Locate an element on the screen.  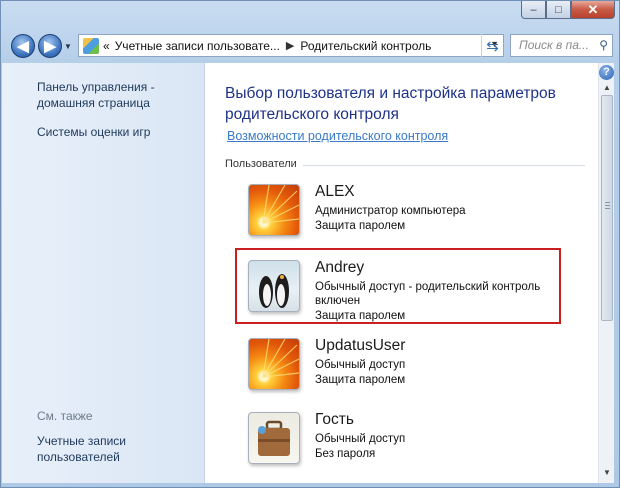
parental-controls-features-link: Возможности родительского контроля is located at coordinates (337, 136).